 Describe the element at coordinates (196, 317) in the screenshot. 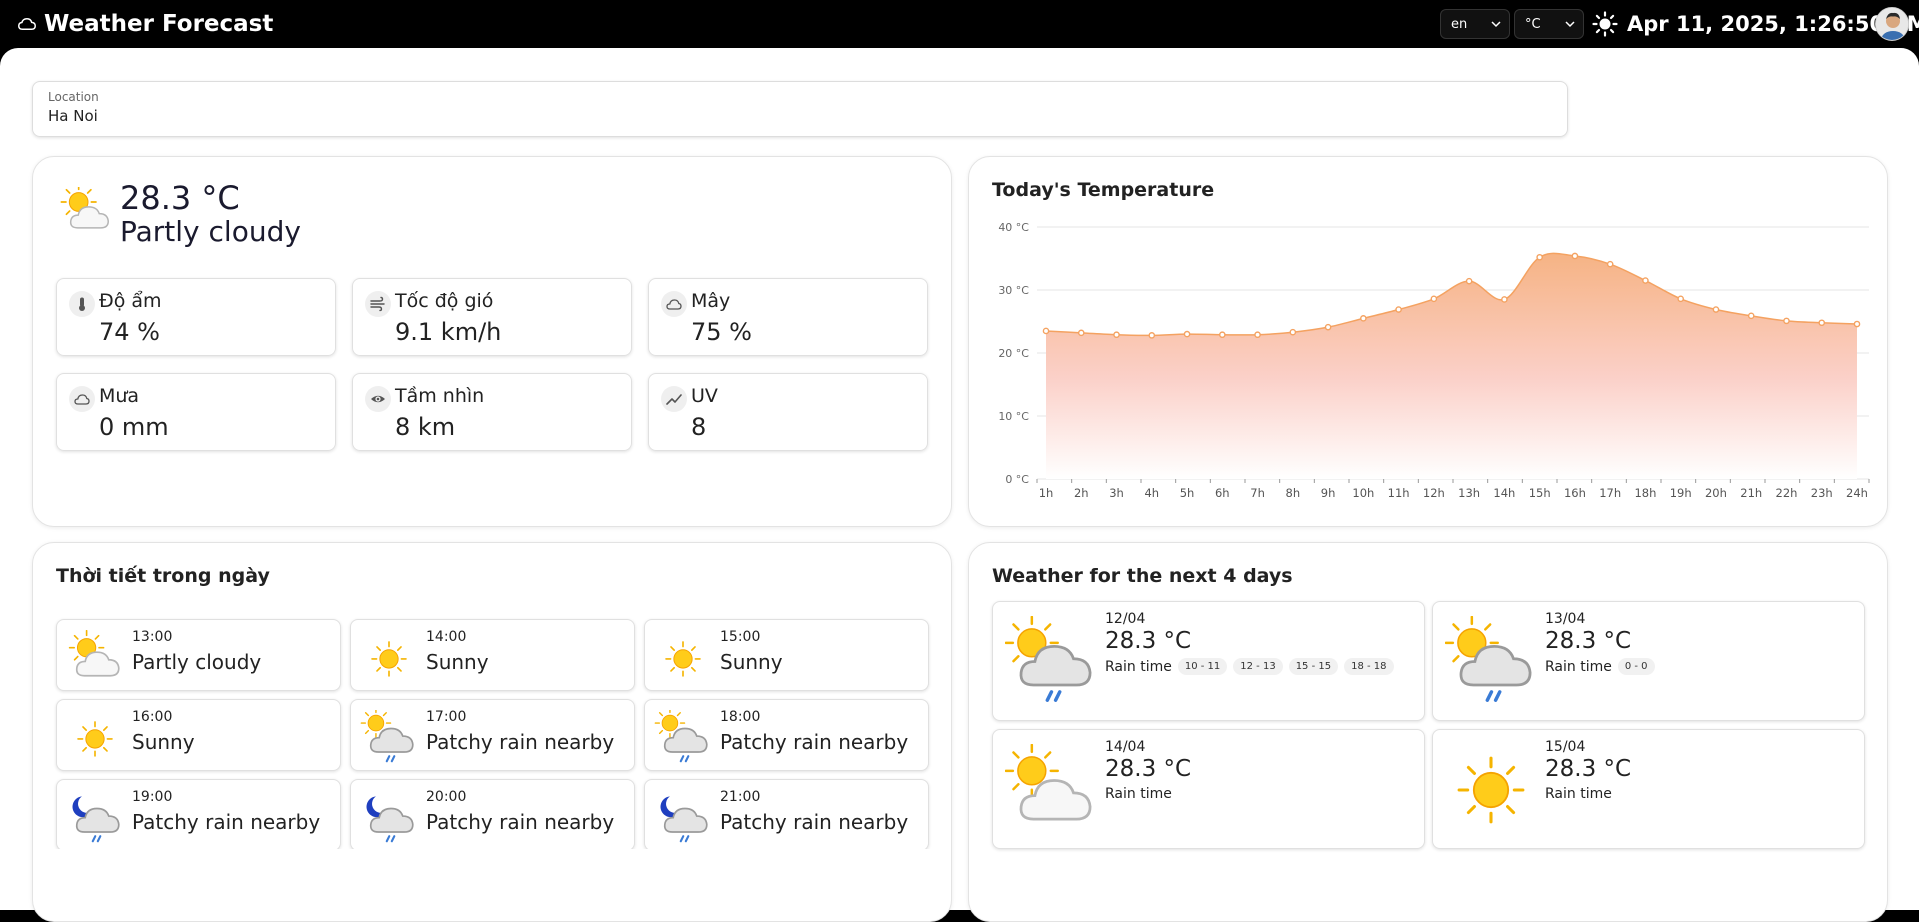

I see `stat-humidity: Độ ẩm 74 %` at that location.